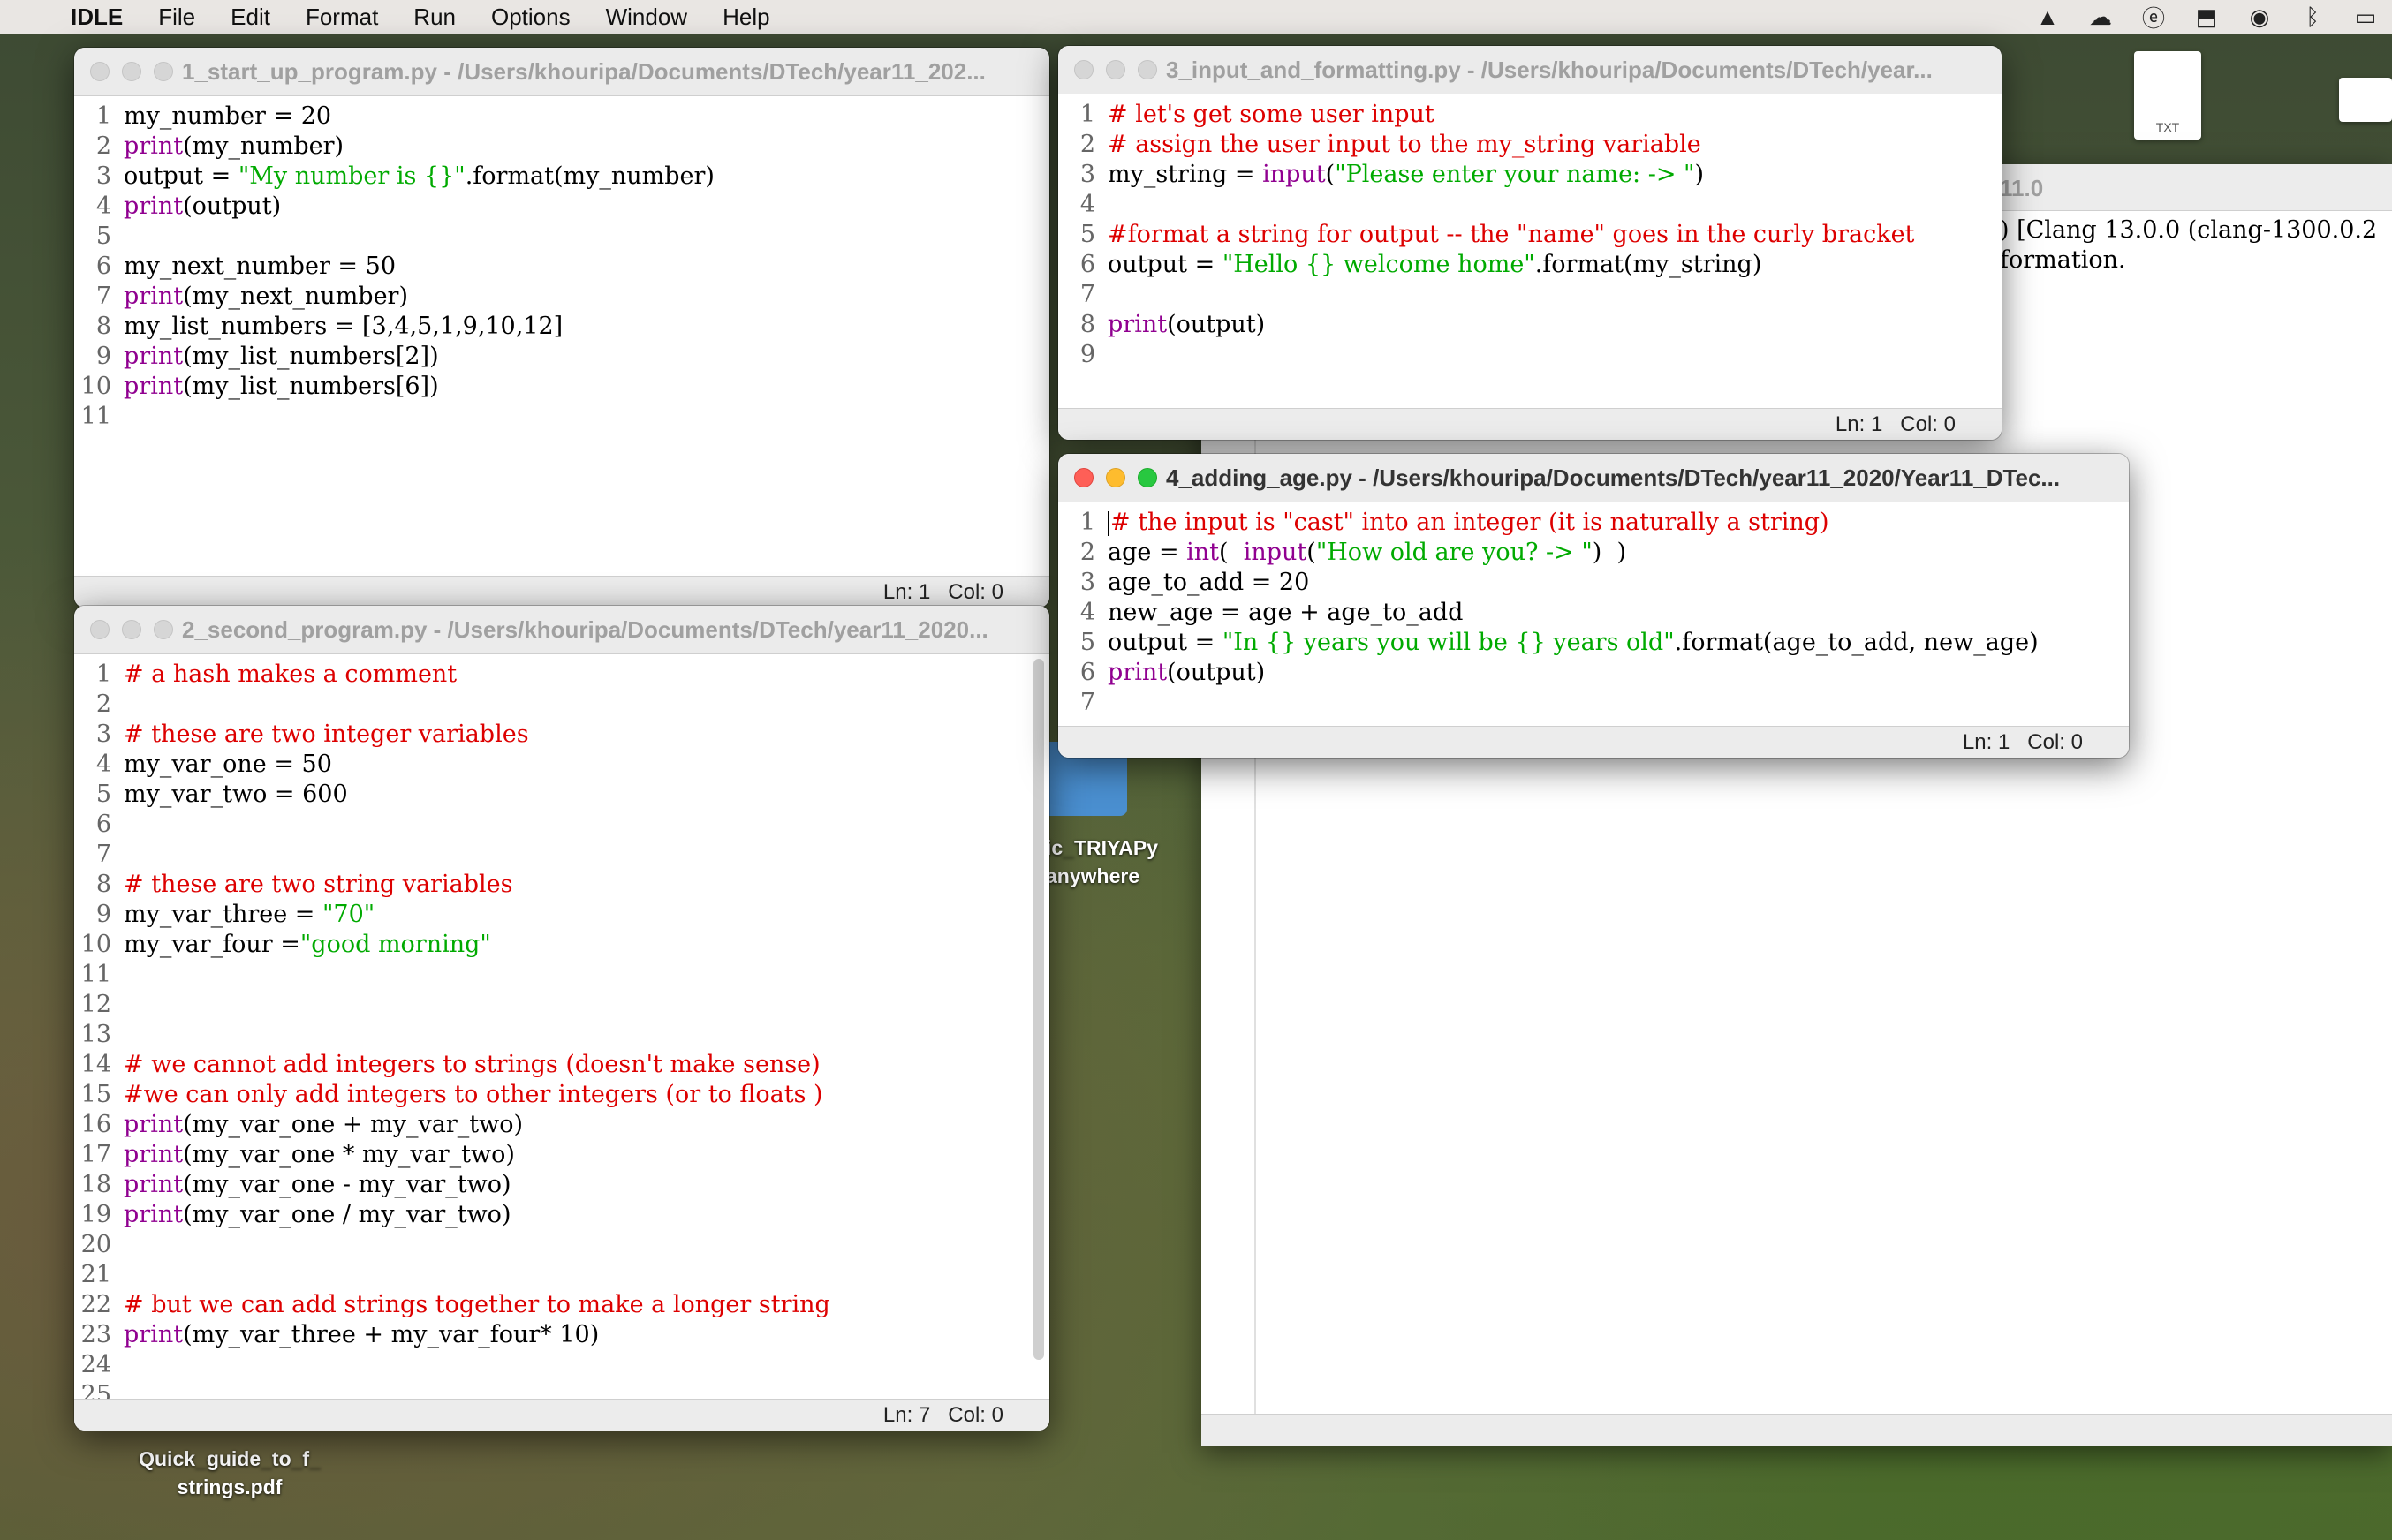 The width and height of the screenshot is (2392, 1540). I want to click on desktop-pdf-label: Quick_guide_to_f_ strings.pdf, so click(229, 1473).